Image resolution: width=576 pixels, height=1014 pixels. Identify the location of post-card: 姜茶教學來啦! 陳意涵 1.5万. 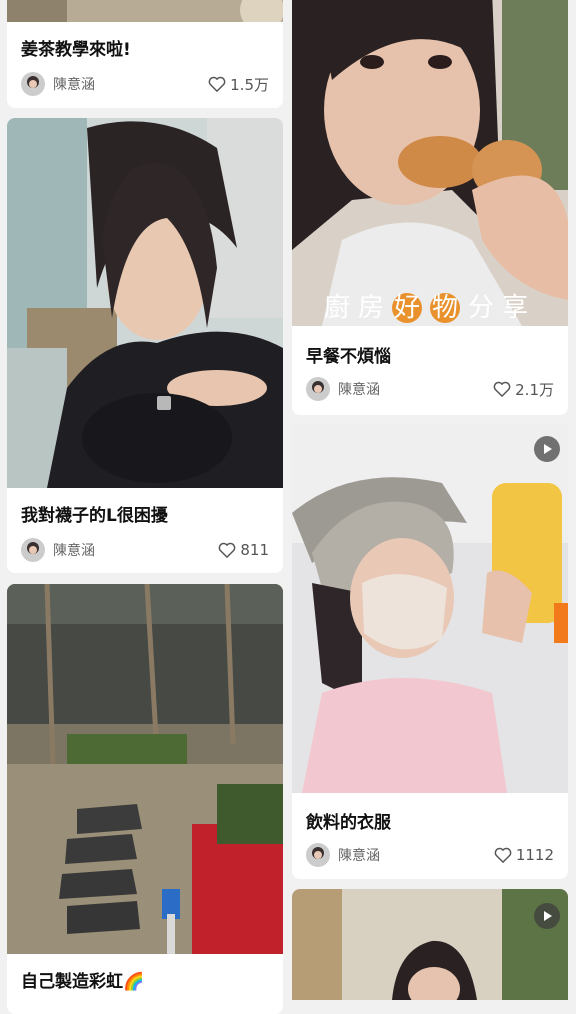
(145, 54).